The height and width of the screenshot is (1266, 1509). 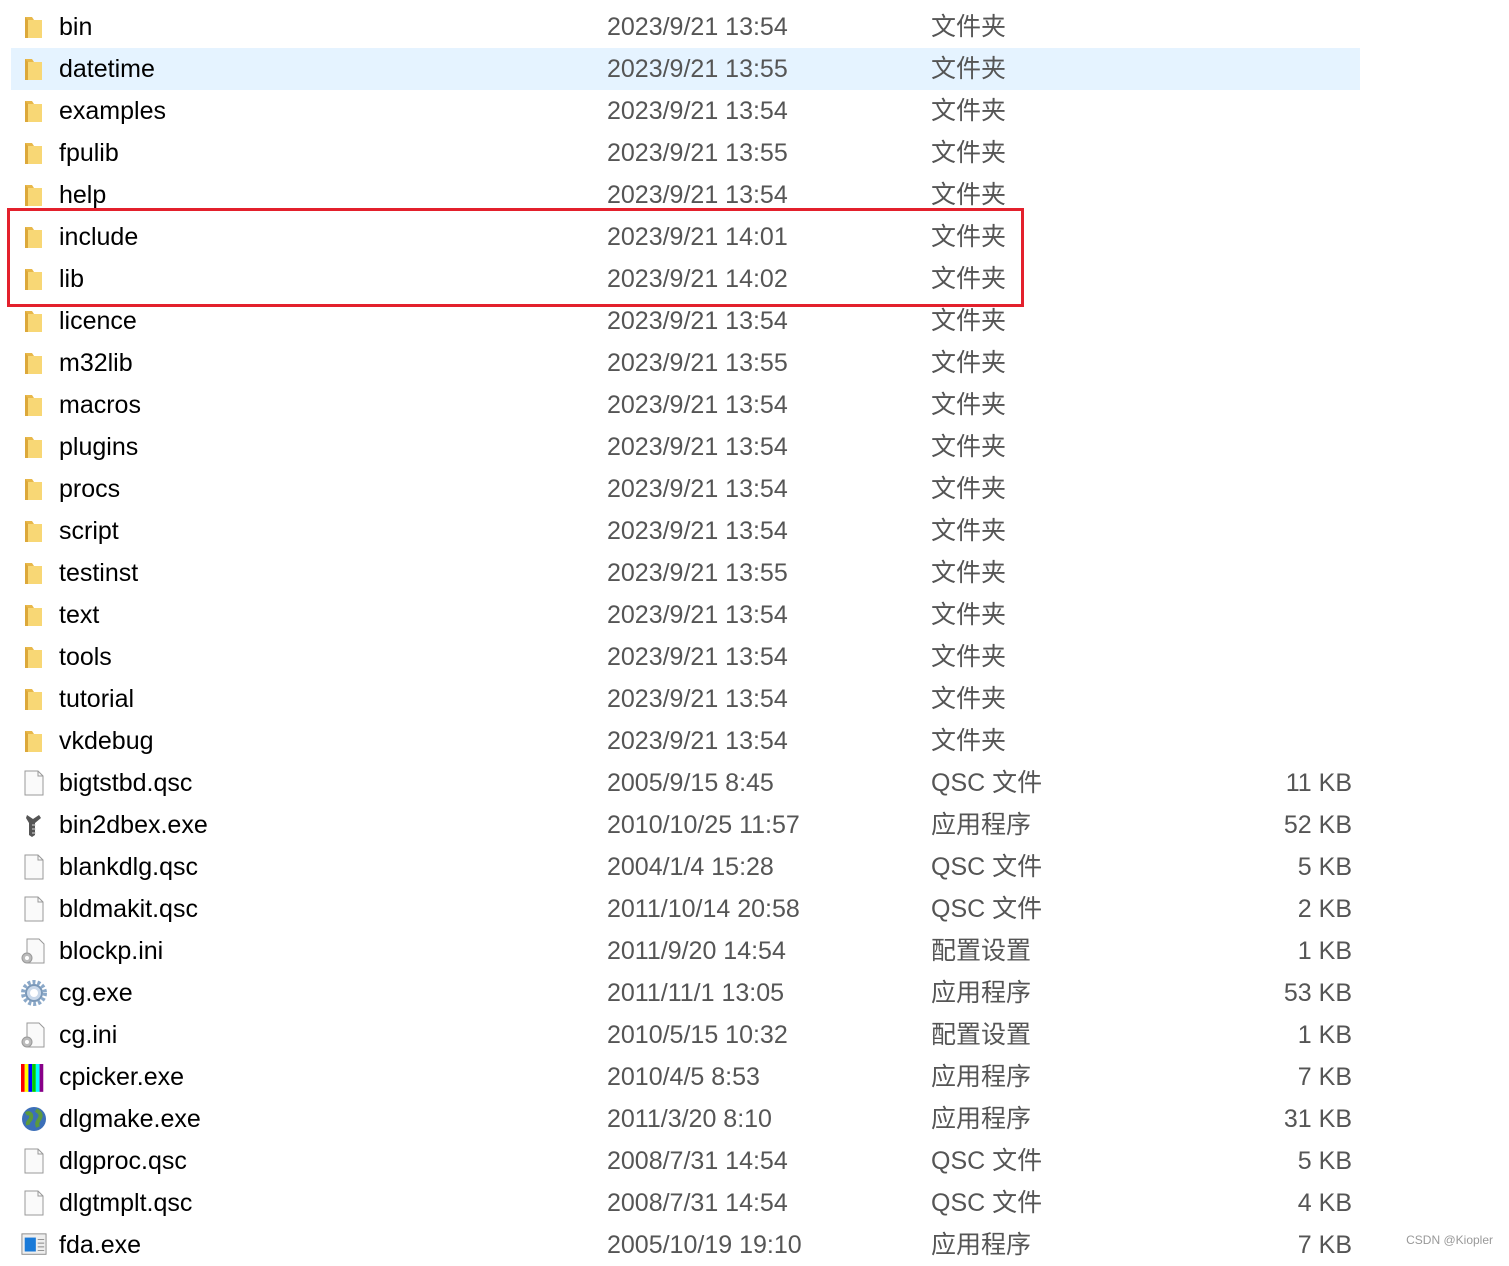 I want to click on globe-icon, so click(x=34, y=1119).